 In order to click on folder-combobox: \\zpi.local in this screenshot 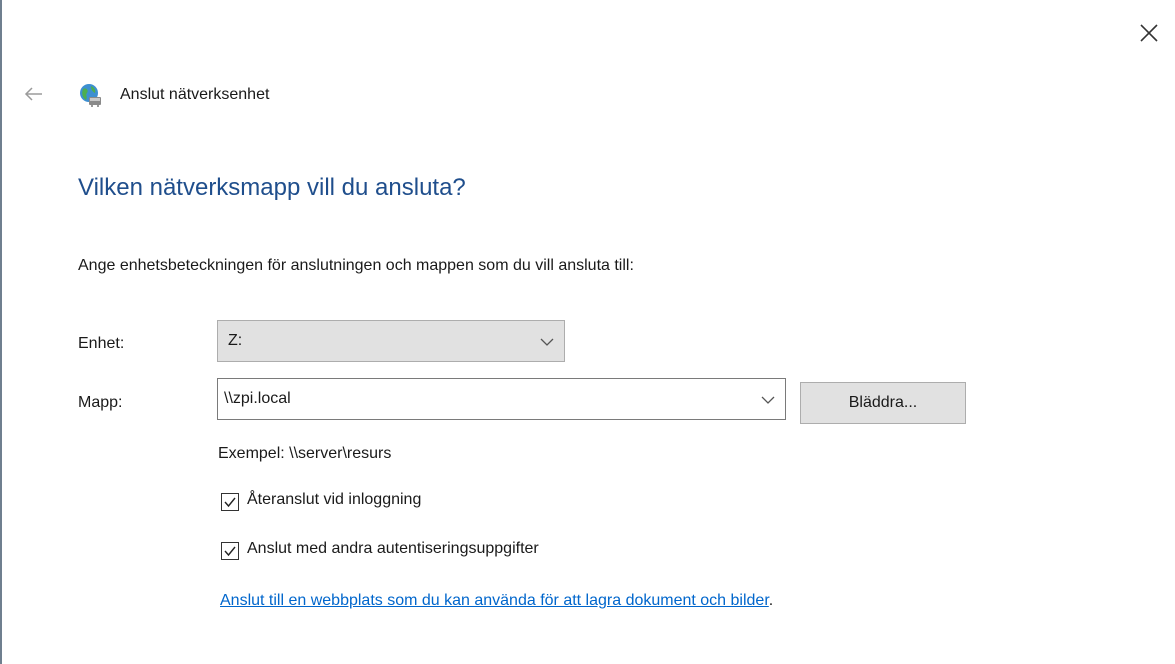, I will do `click(501, 399)`.